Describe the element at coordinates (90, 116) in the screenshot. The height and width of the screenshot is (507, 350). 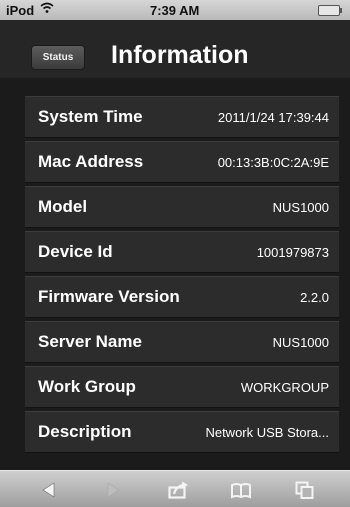
I see `row-label: System Time` at that location.